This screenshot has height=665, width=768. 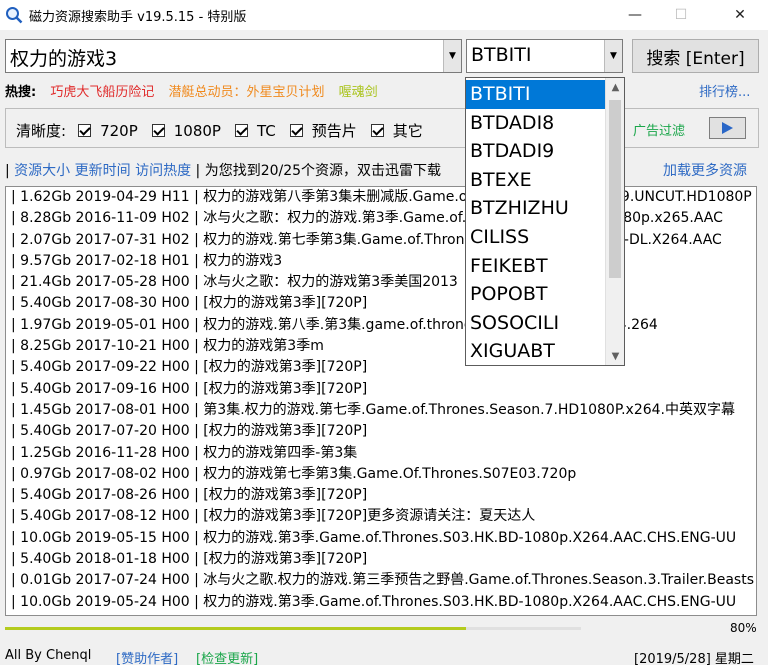 I want to click on dropdown-option: XIGUABT, so click(x=535, y=351).